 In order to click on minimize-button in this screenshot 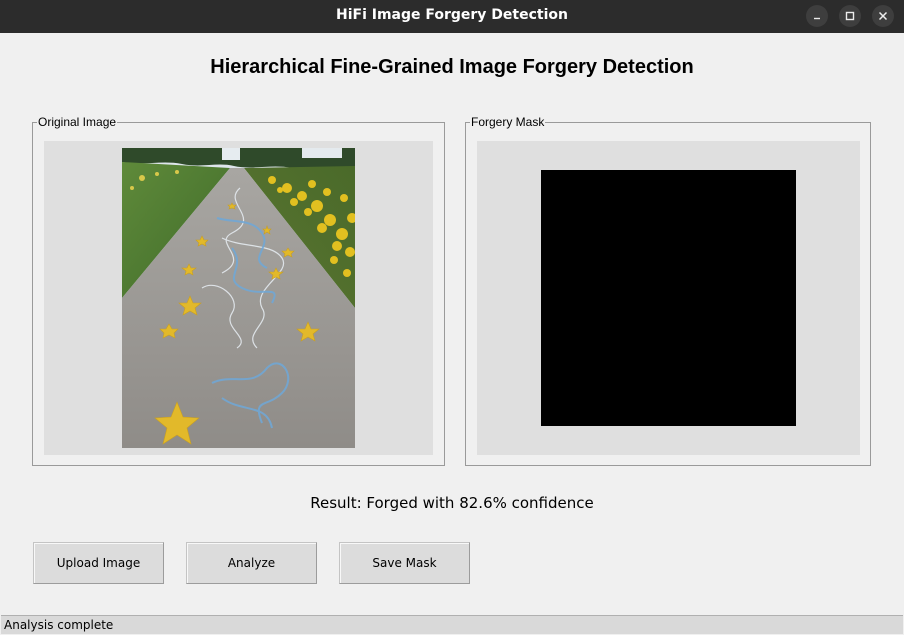, I will do `click(817, 16)`.